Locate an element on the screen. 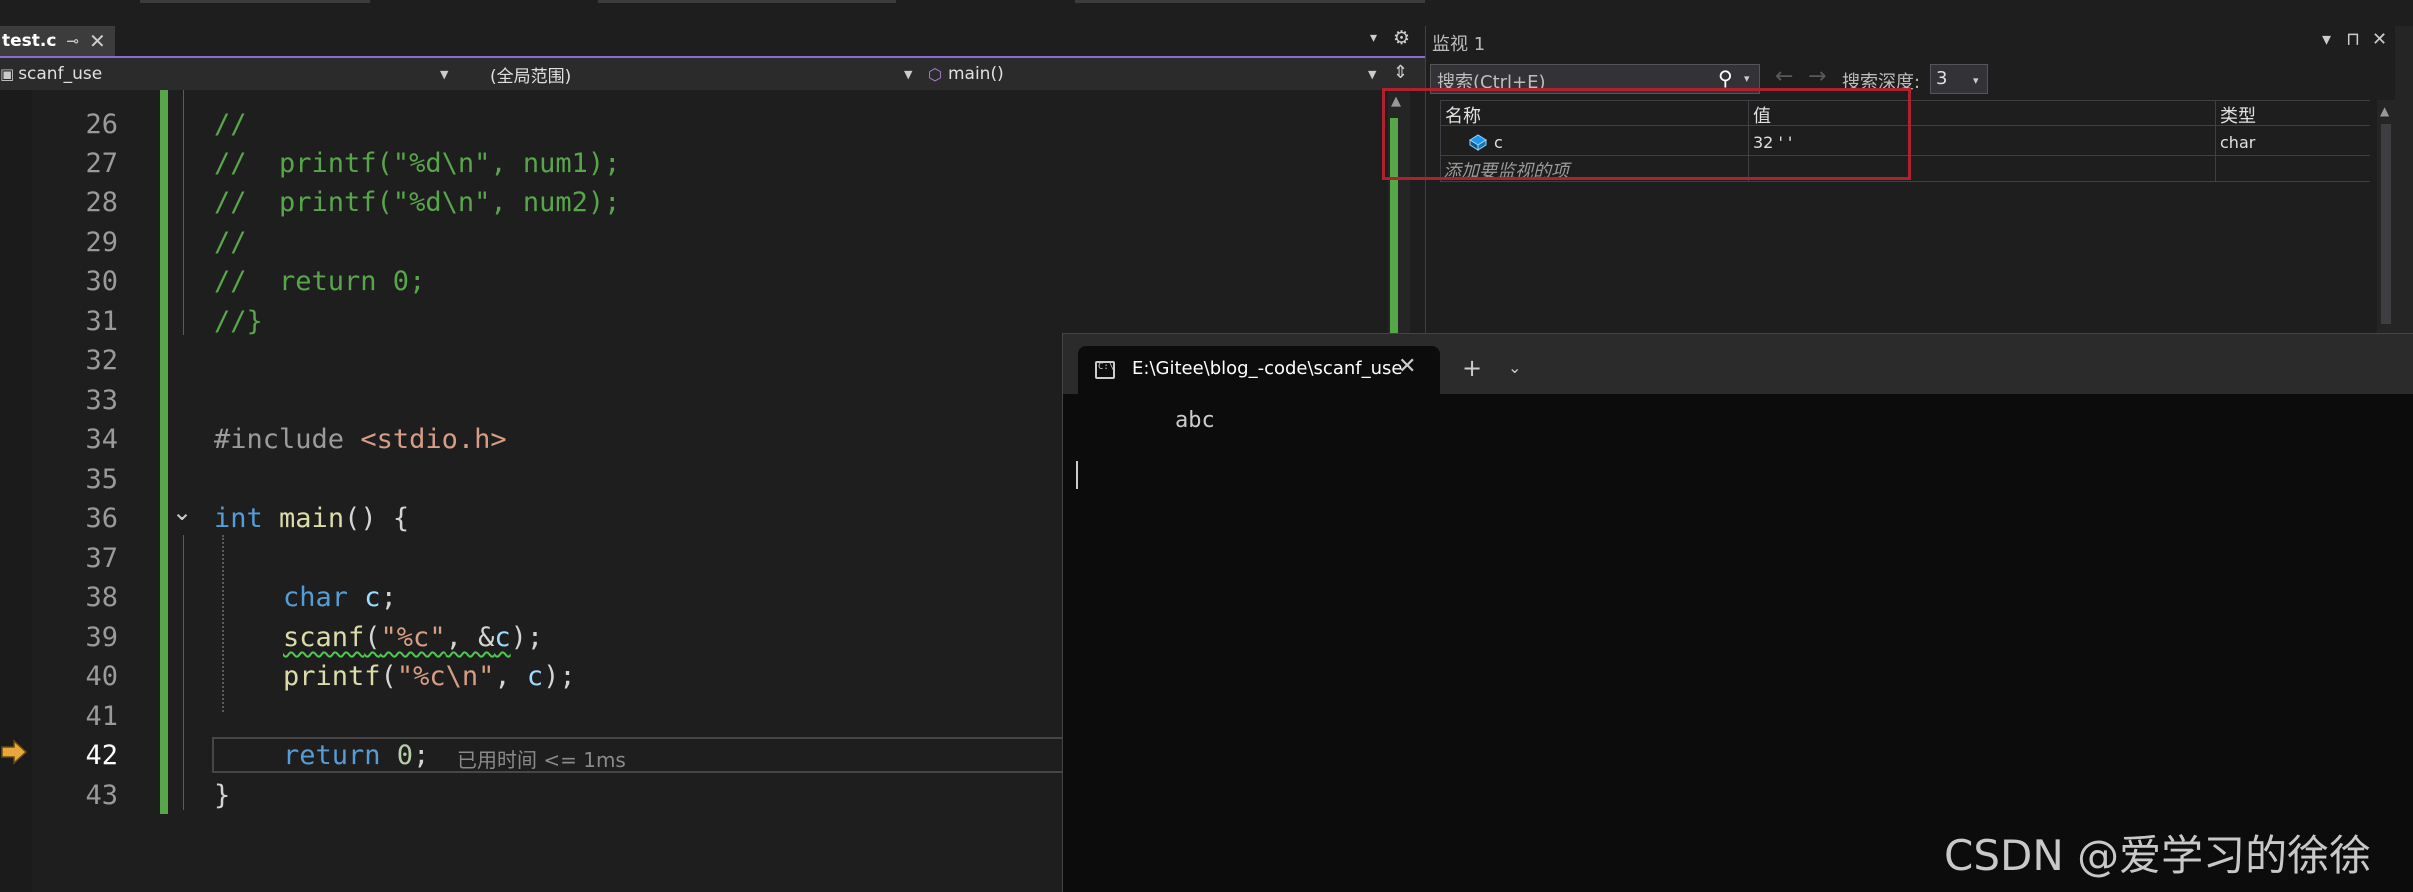 The image size is (2413, 892). code-line-29: // is located at coordinates (230, 242).